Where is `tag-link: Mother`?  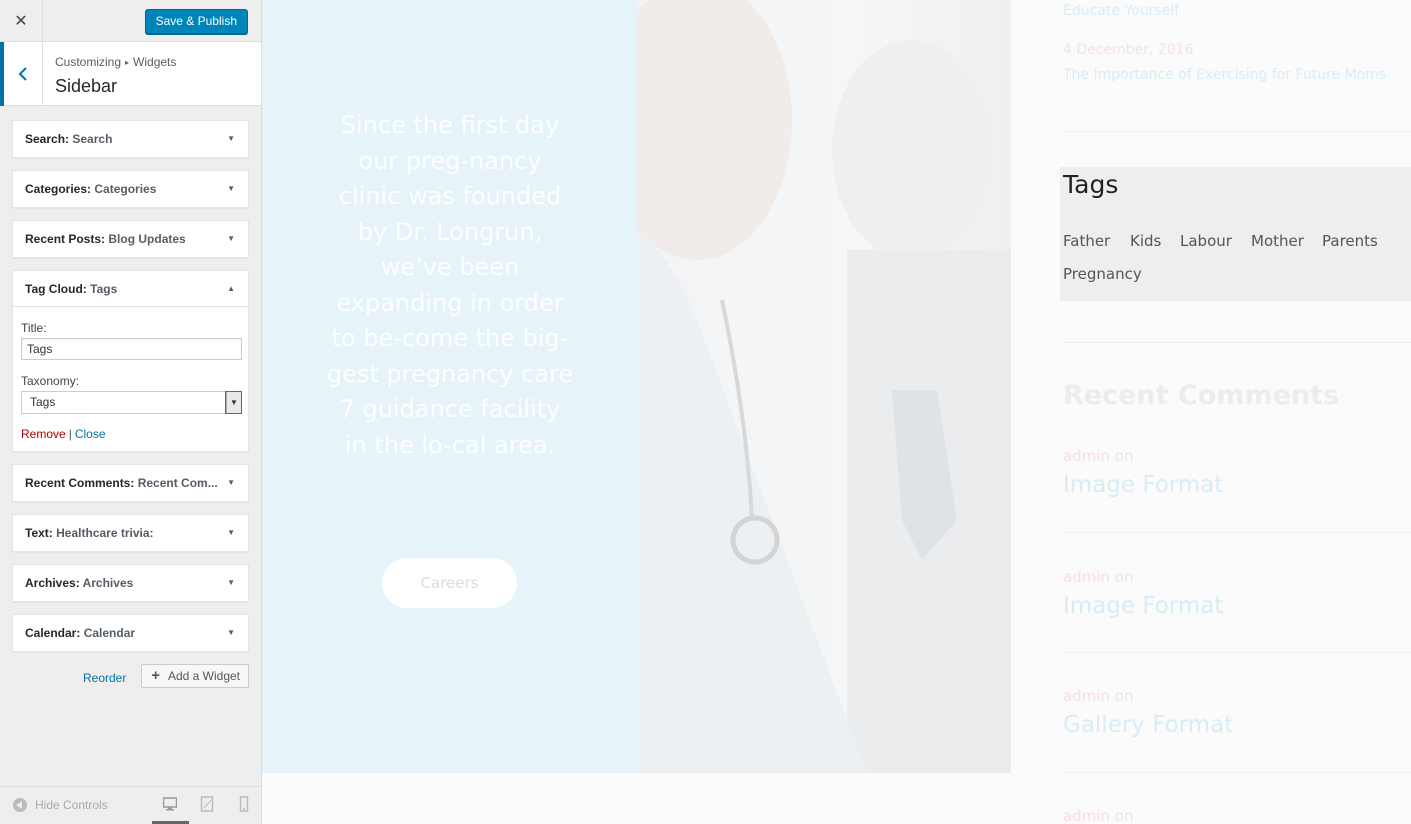
tag-link: Mother is located at coordinates (1277, 241).